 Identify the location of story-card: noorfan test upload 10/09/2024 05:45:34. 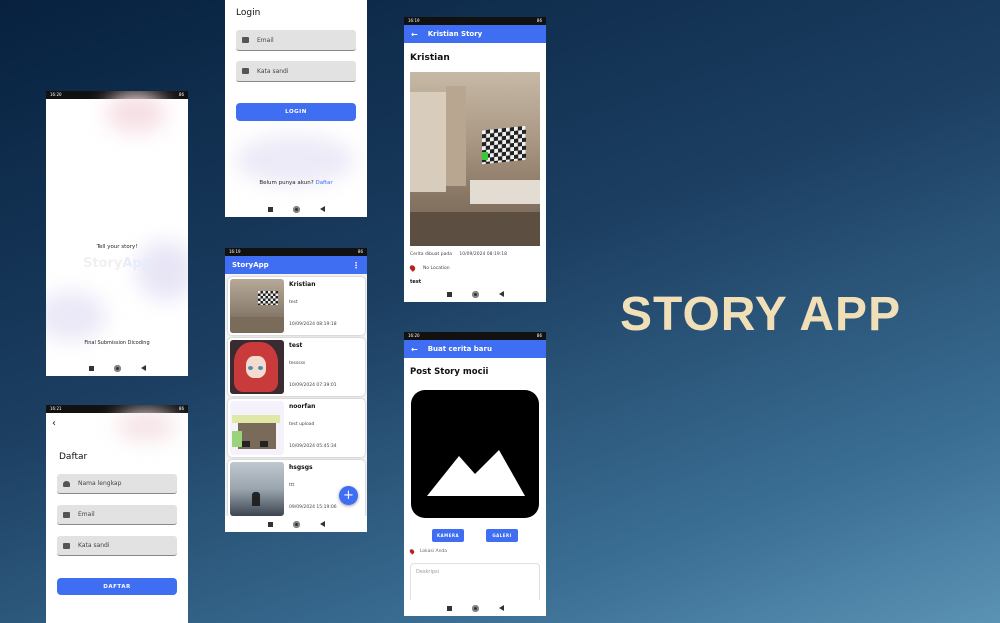
(296, 428).